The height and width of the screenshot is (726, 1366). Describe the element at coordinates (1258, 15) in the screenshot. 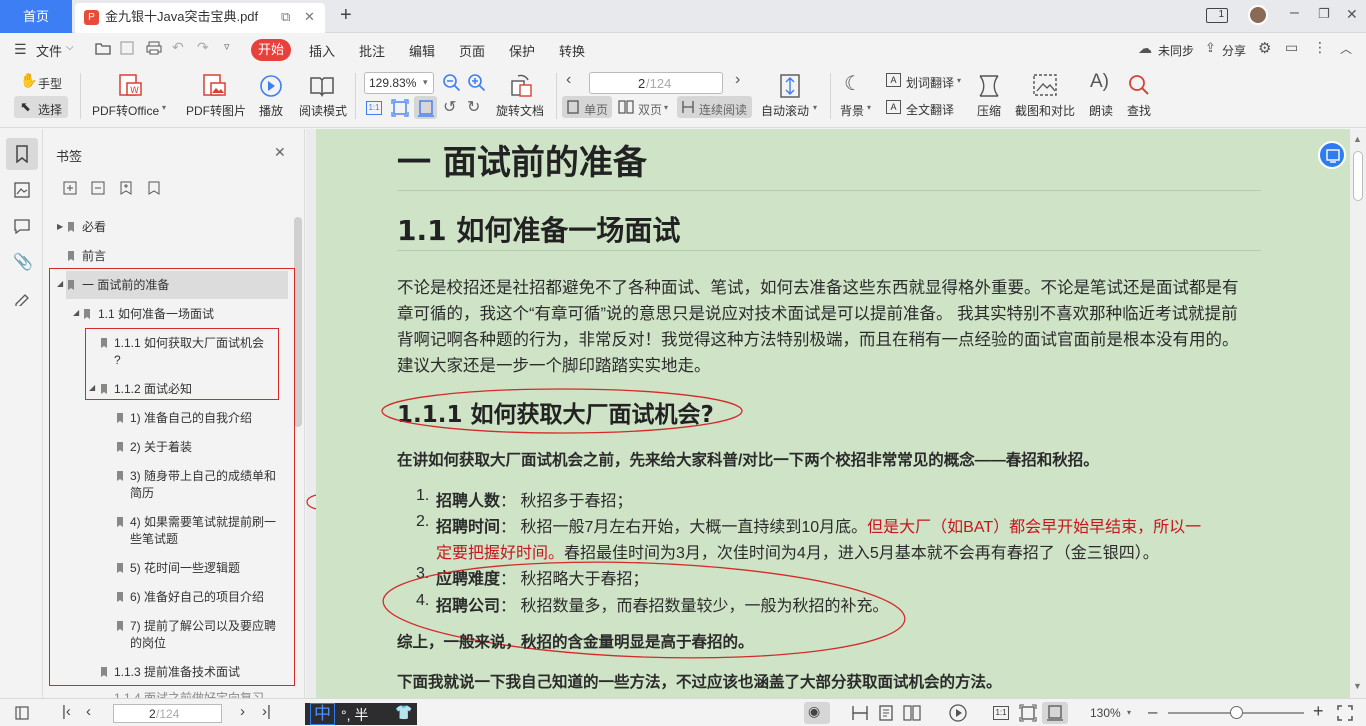

I see `avatar` at that location.